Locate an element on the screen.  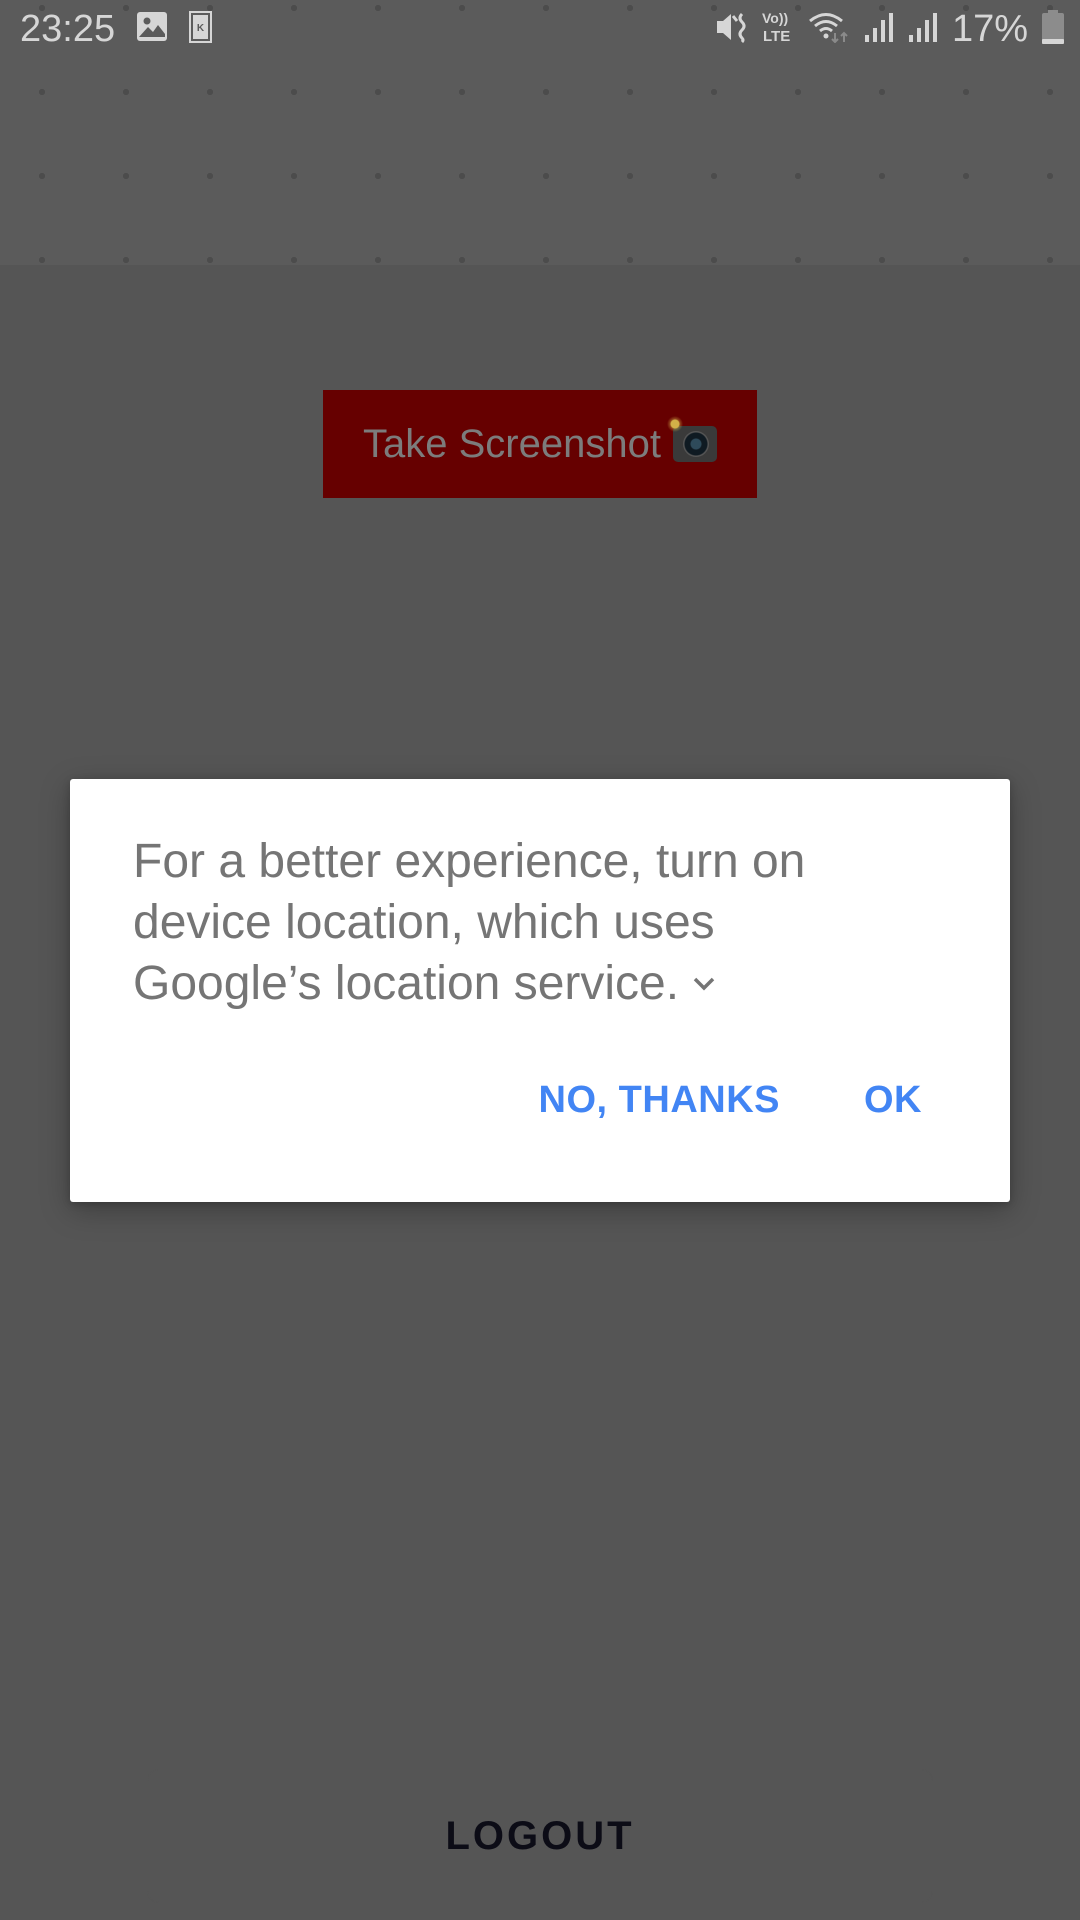
battery-percent: 17% is located at coordinates (989, 29).